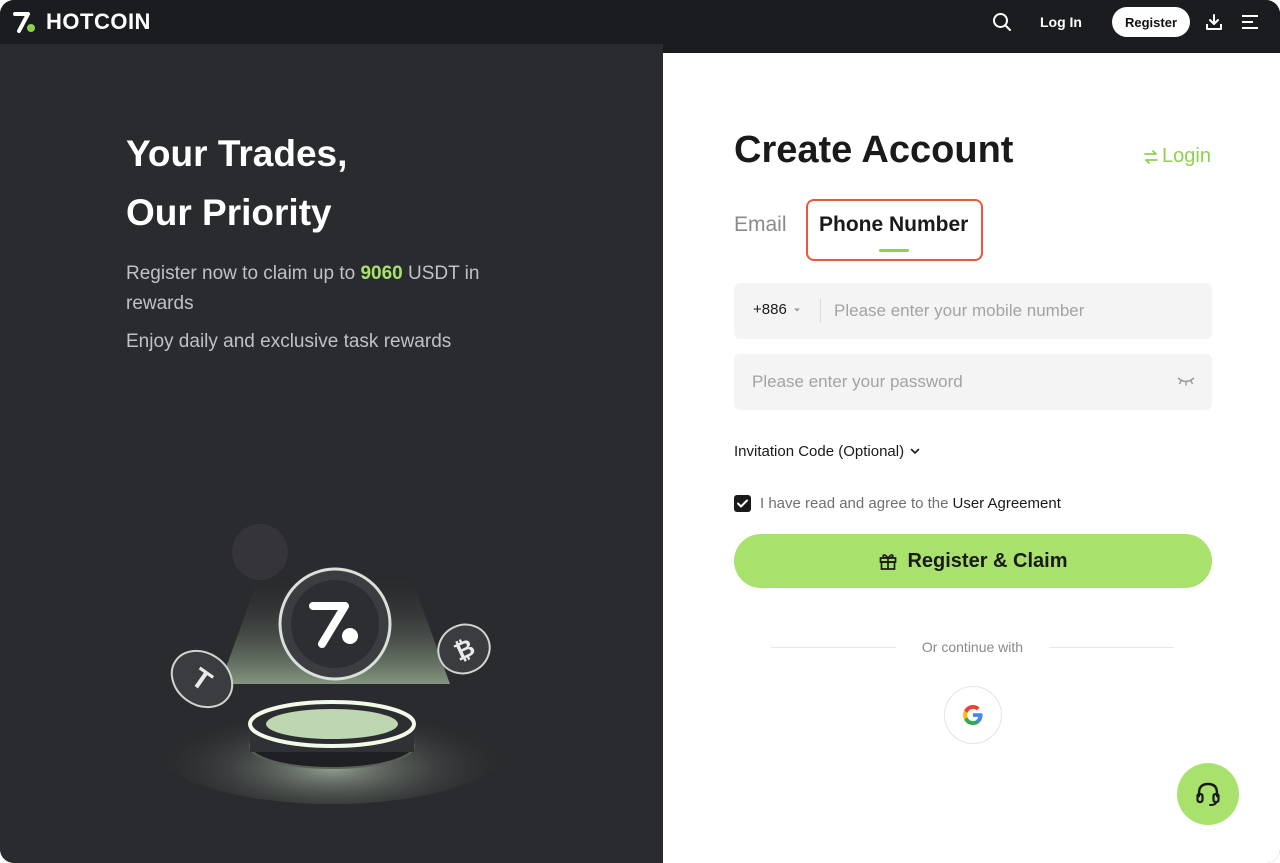 This screenshot has width=1280, height=863. I want to click on country-code-select: +886, so click(777, 309).